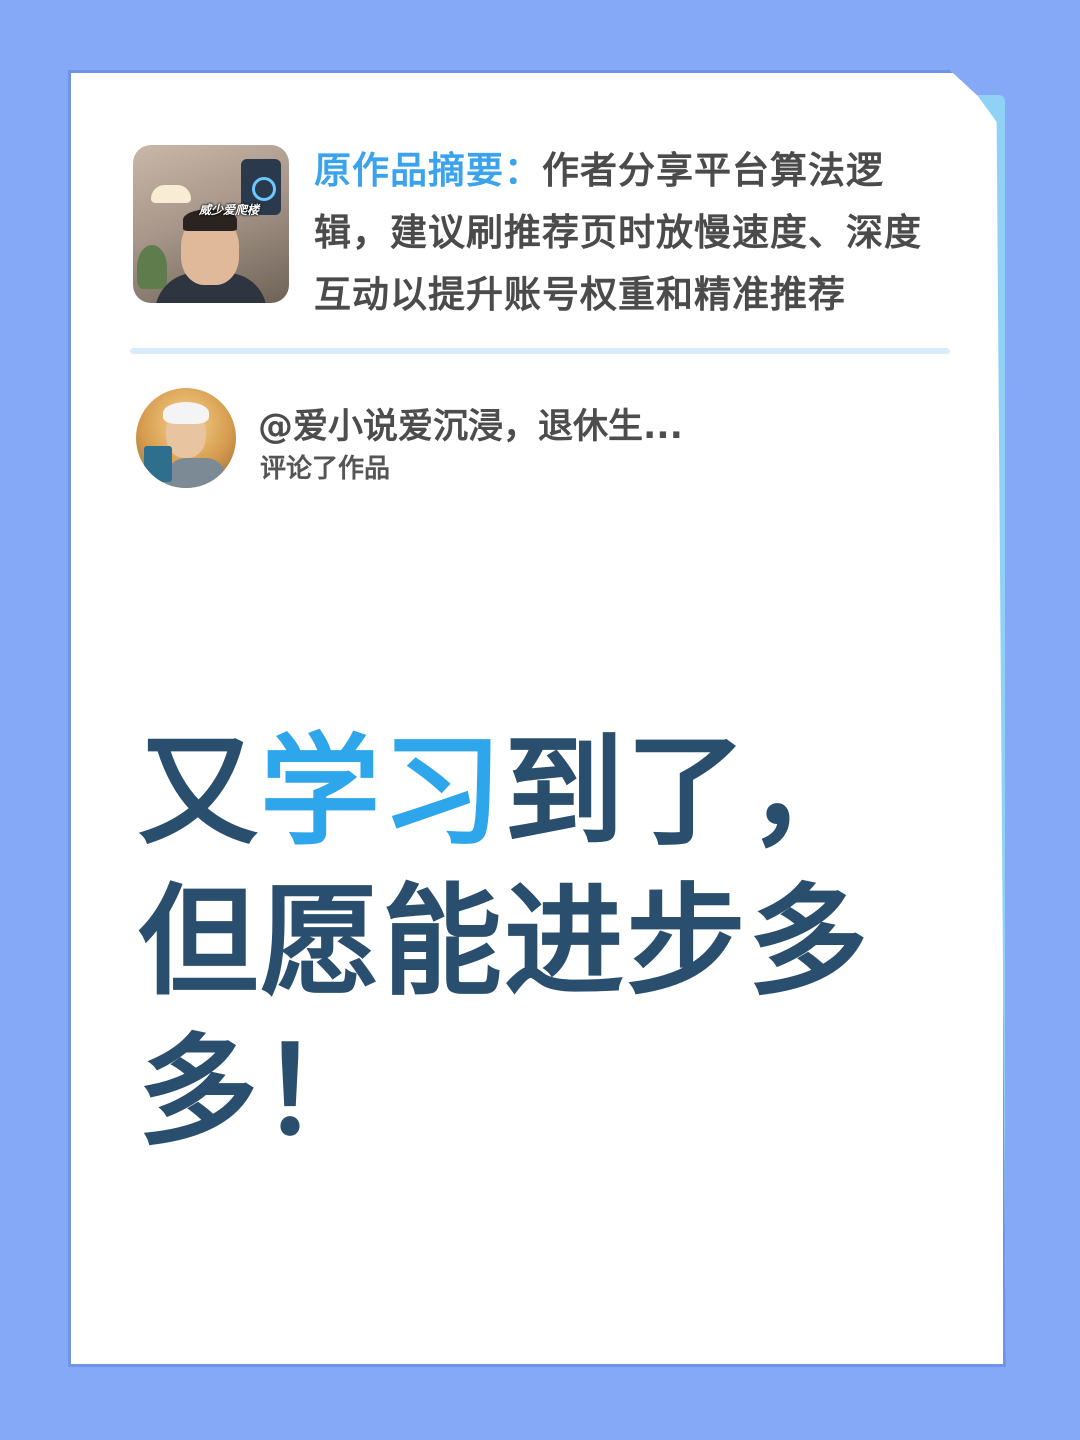  What do you see at coordinates (211, 224) in the screenshot?
I see `original-work-thumbnail: 威少爱爬楼` at bounding box center [211, 224].